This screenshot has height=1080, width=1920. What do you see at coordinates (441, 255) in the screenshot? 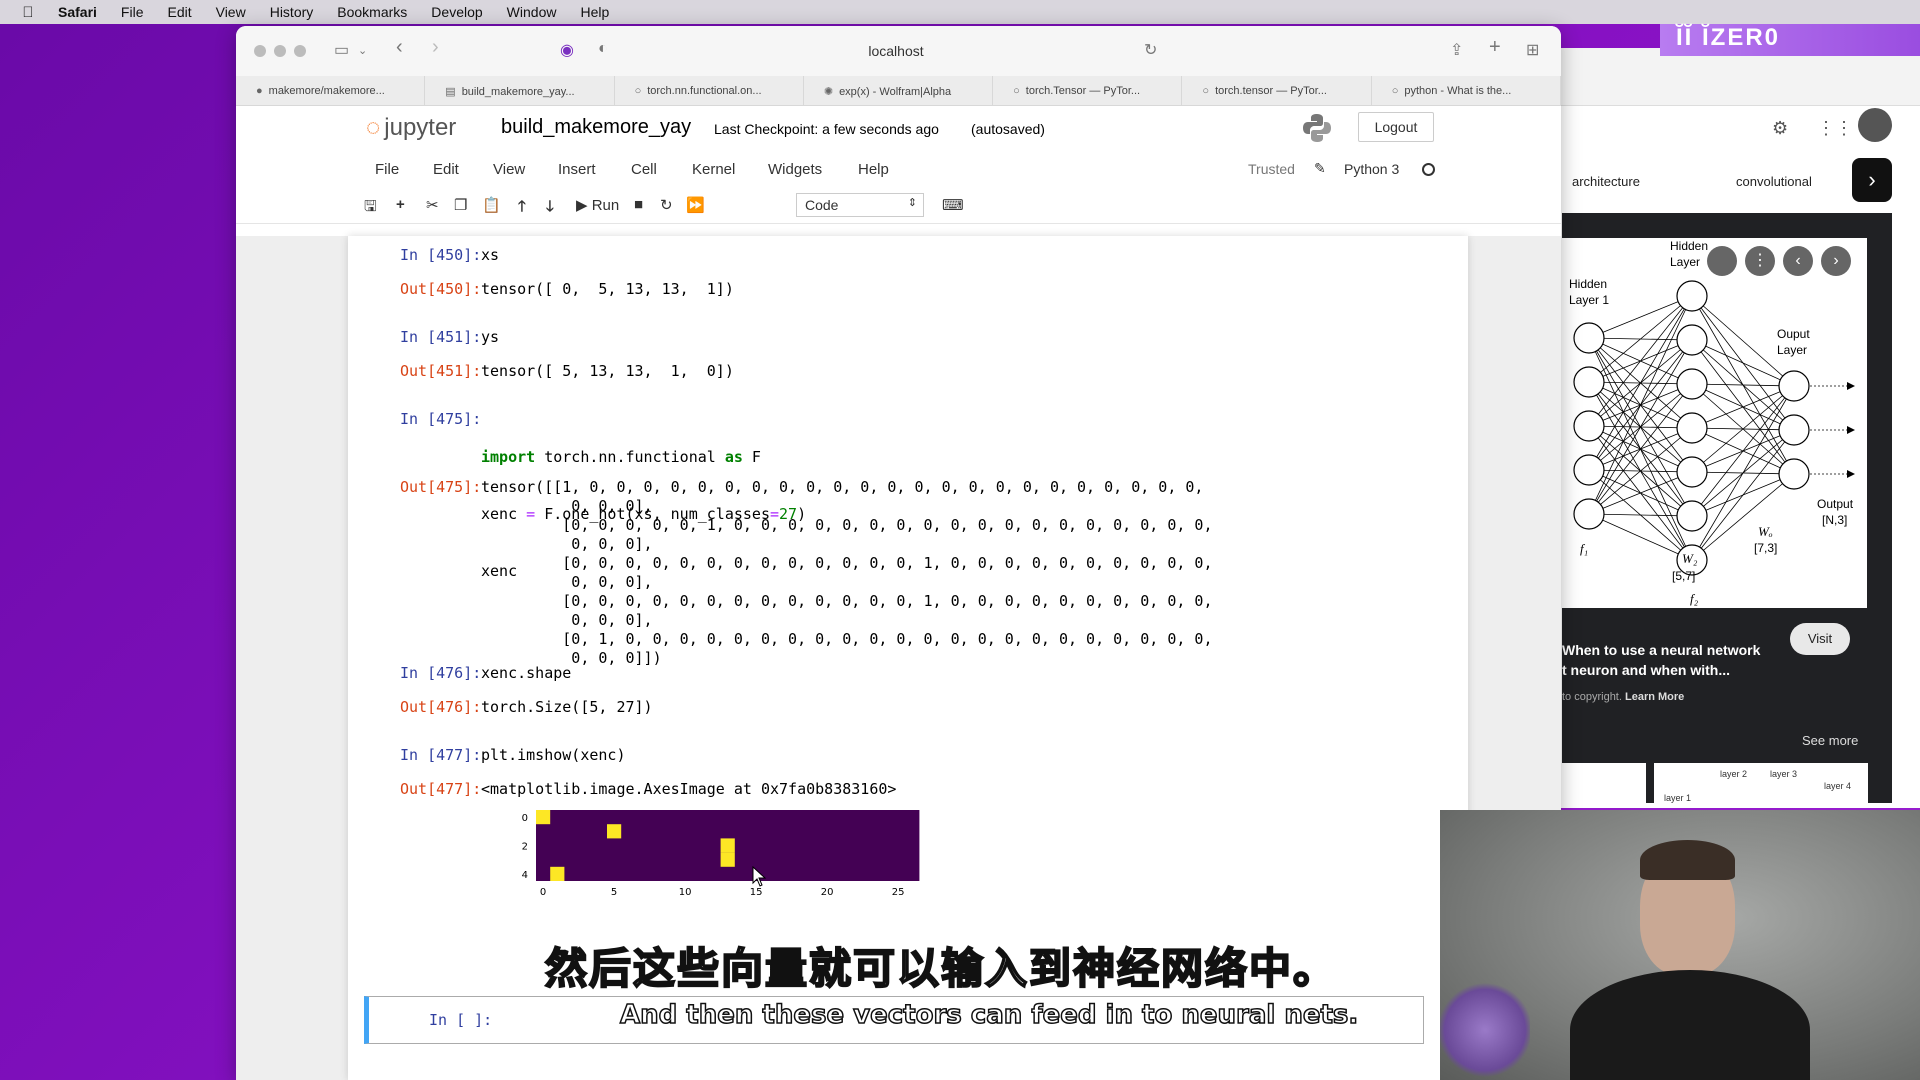
I see `input-prompt: In [450]:` at bounding box center [441, 255].